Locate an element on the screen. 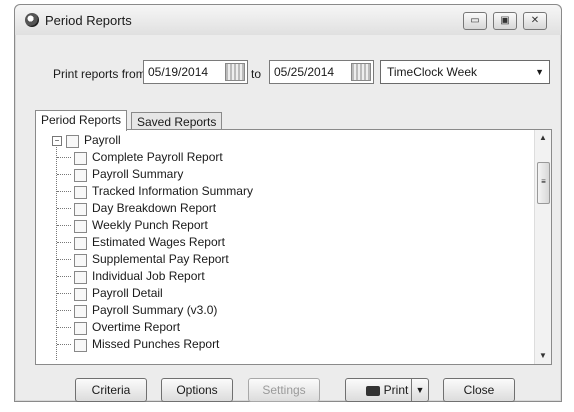 Image resolution: width=574 pixels, height=412 pixels. maximize-button: ▣ is located at coordinates (505, 21).